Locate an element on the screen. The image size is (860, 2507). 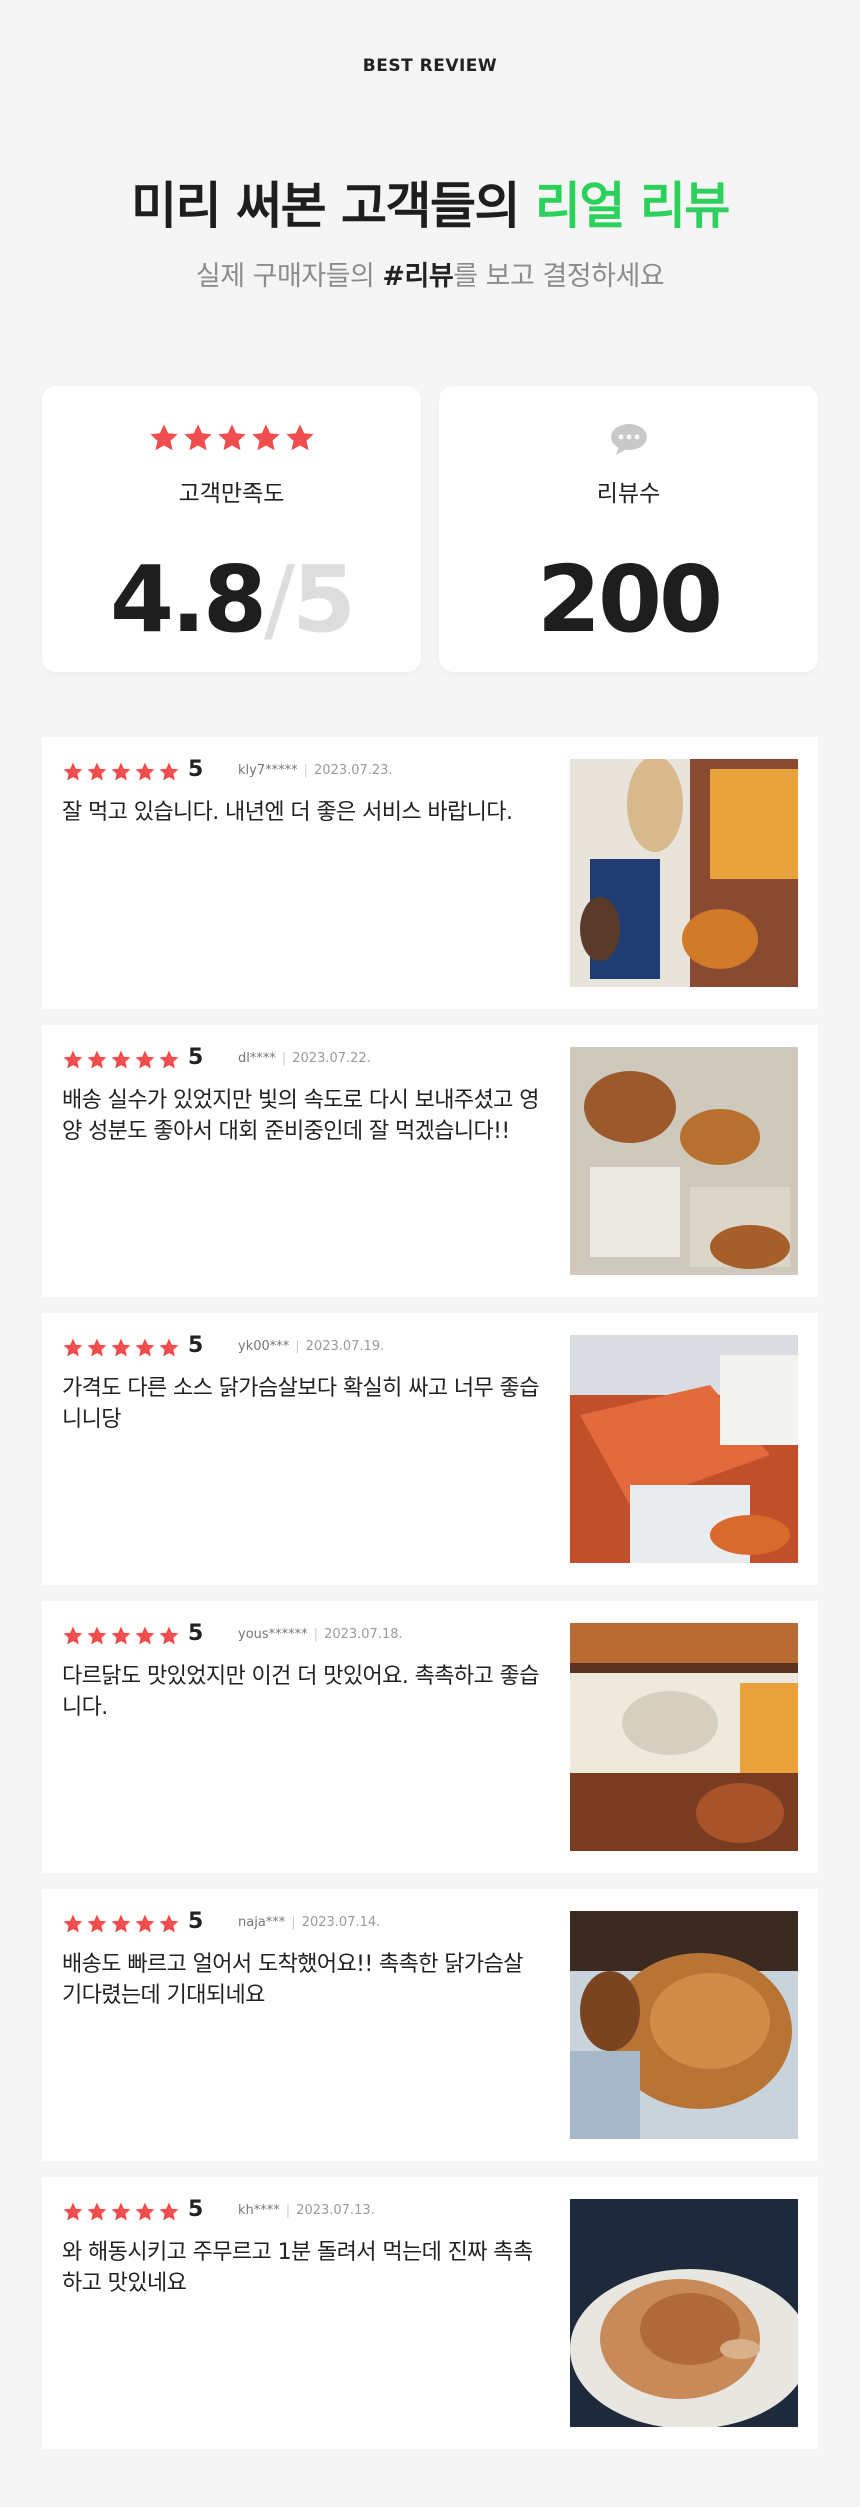
review-text: 잘 먹고 있습니다. 내년엔 더 좋은 서비스 바랍니다. is located at coordinates (287, 812).